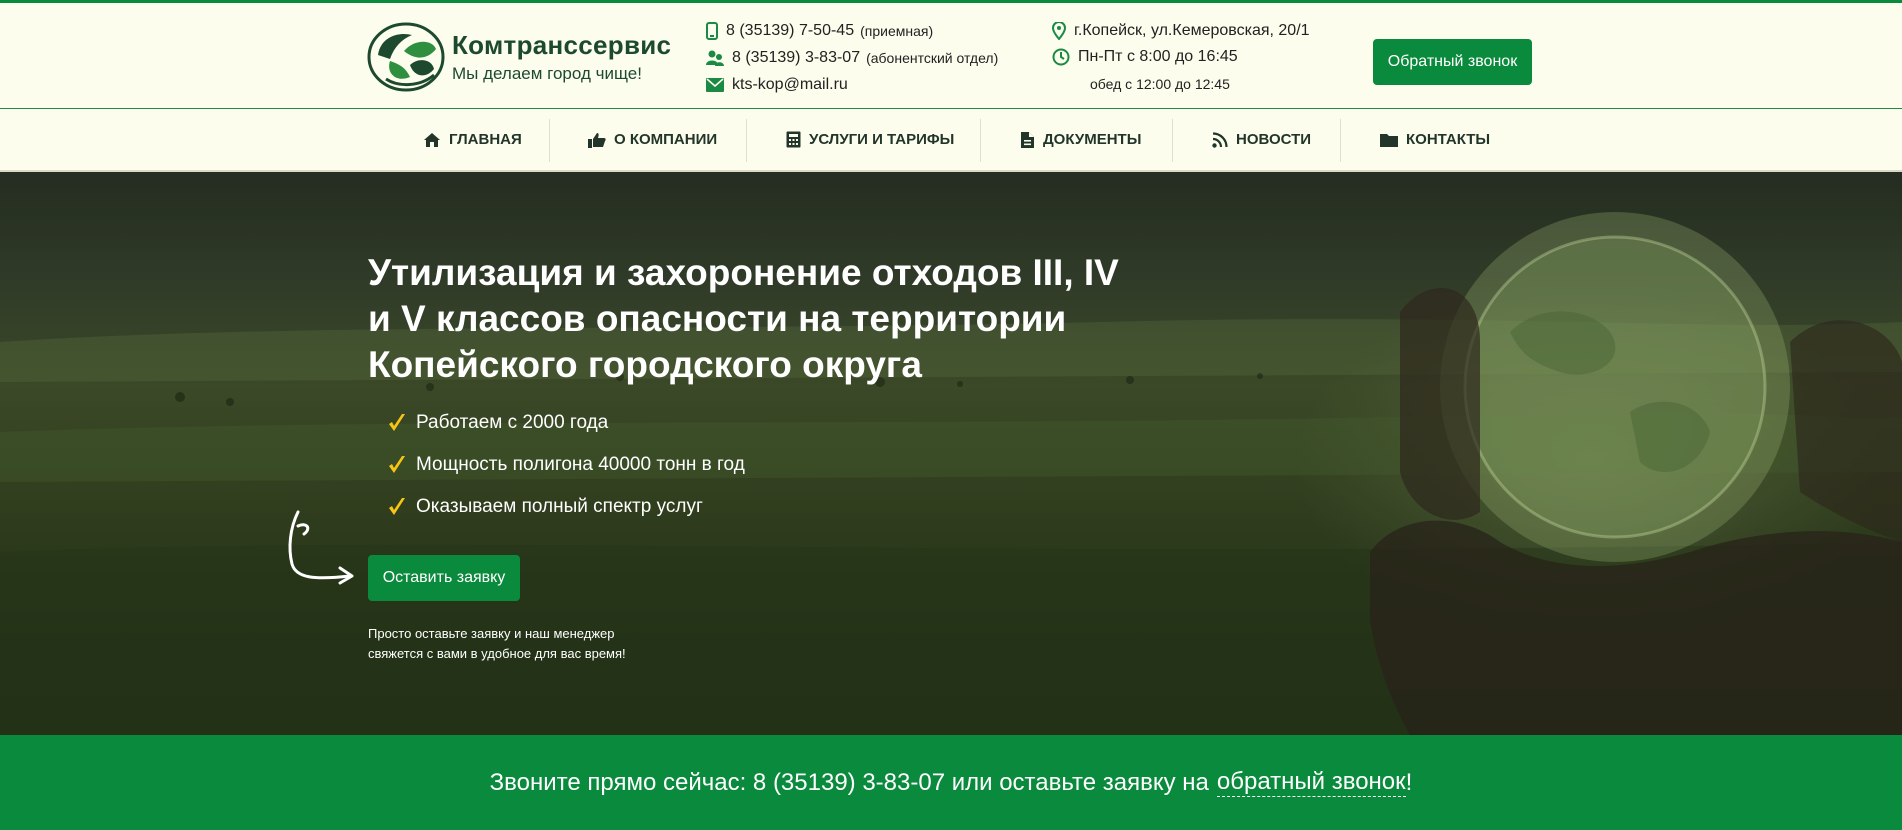  I want to click on thumbs-up-icon, so click(597, 140).